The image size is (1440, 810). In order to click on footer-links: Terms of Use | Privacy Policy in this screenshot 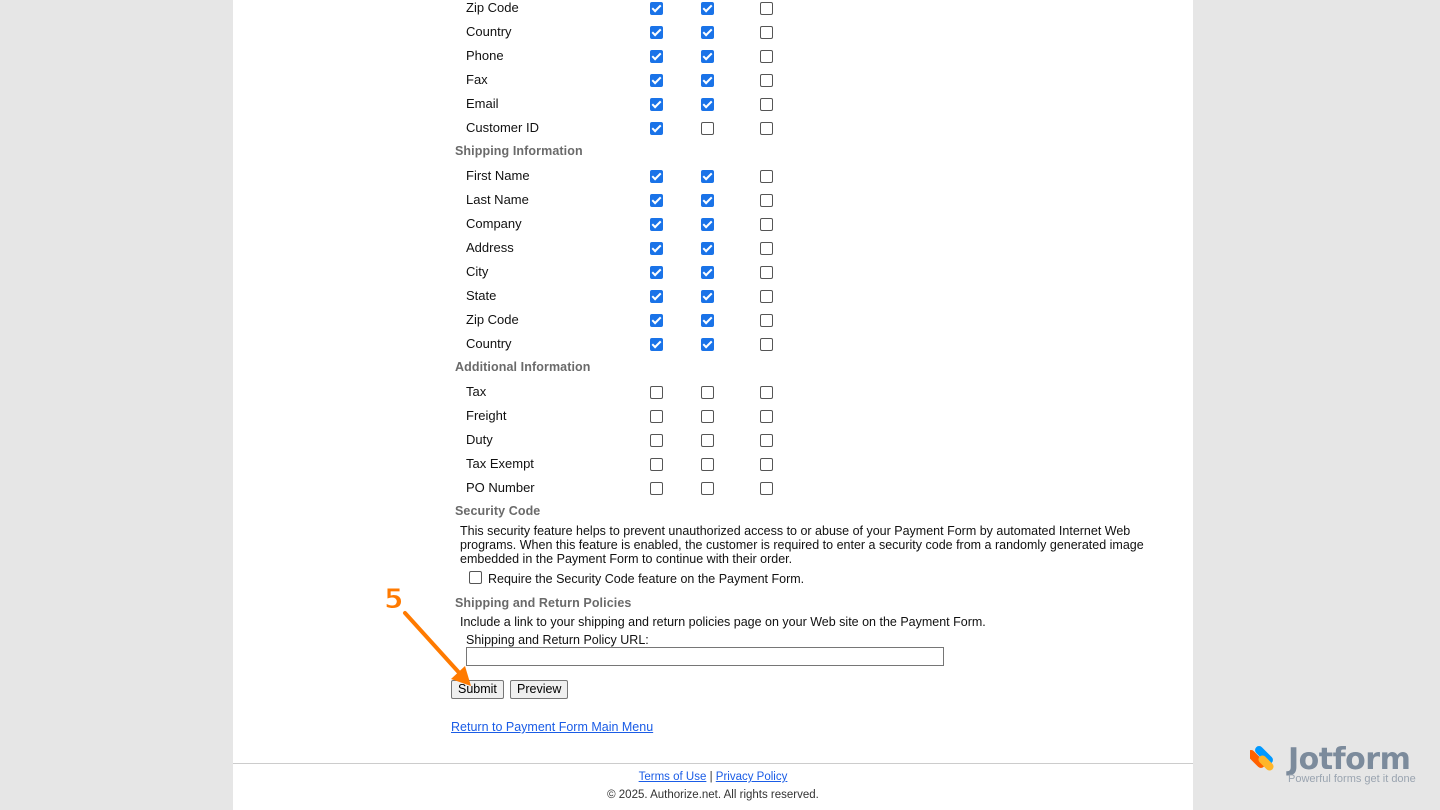, I will do `click(713, 777)`.